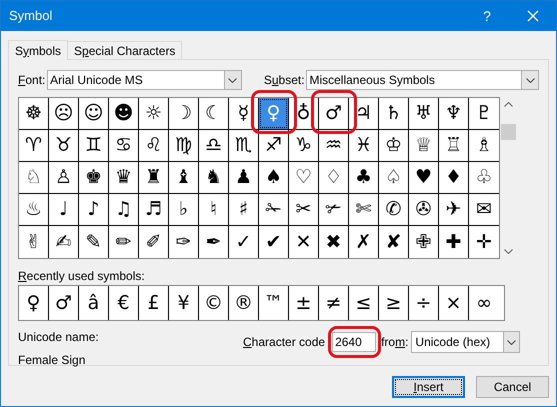  Describe the element at coordinates (453, 242) in the screenshot. I see `symbol-cell: ✚` at that location.